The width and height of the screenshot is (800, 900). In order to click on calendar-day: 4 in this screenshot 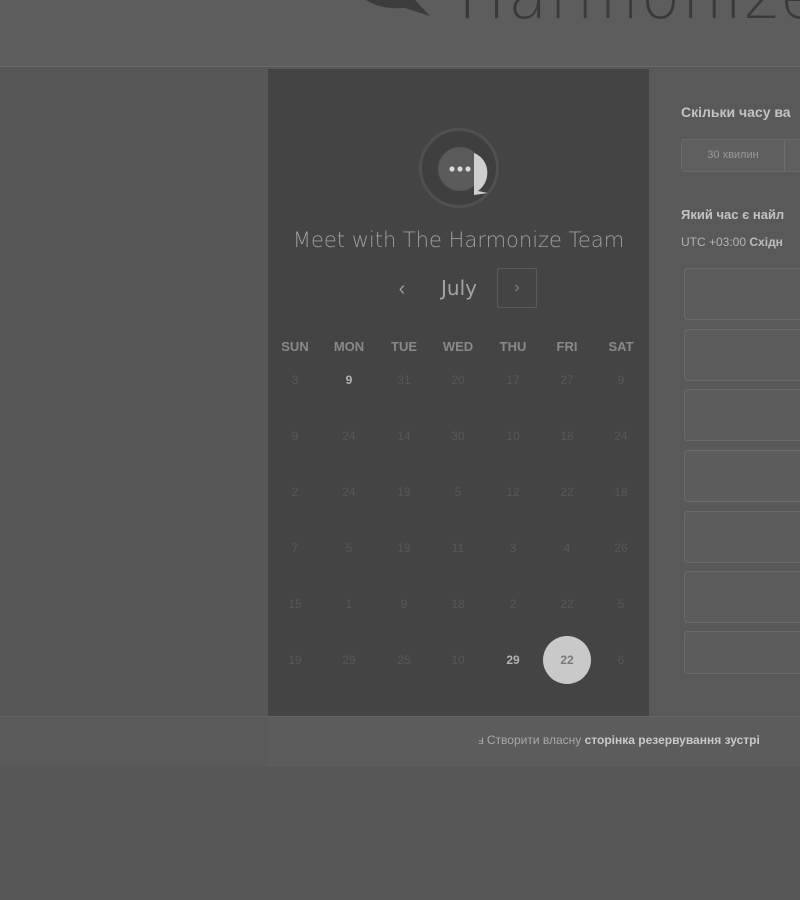, I will do `click(567, 548)`.